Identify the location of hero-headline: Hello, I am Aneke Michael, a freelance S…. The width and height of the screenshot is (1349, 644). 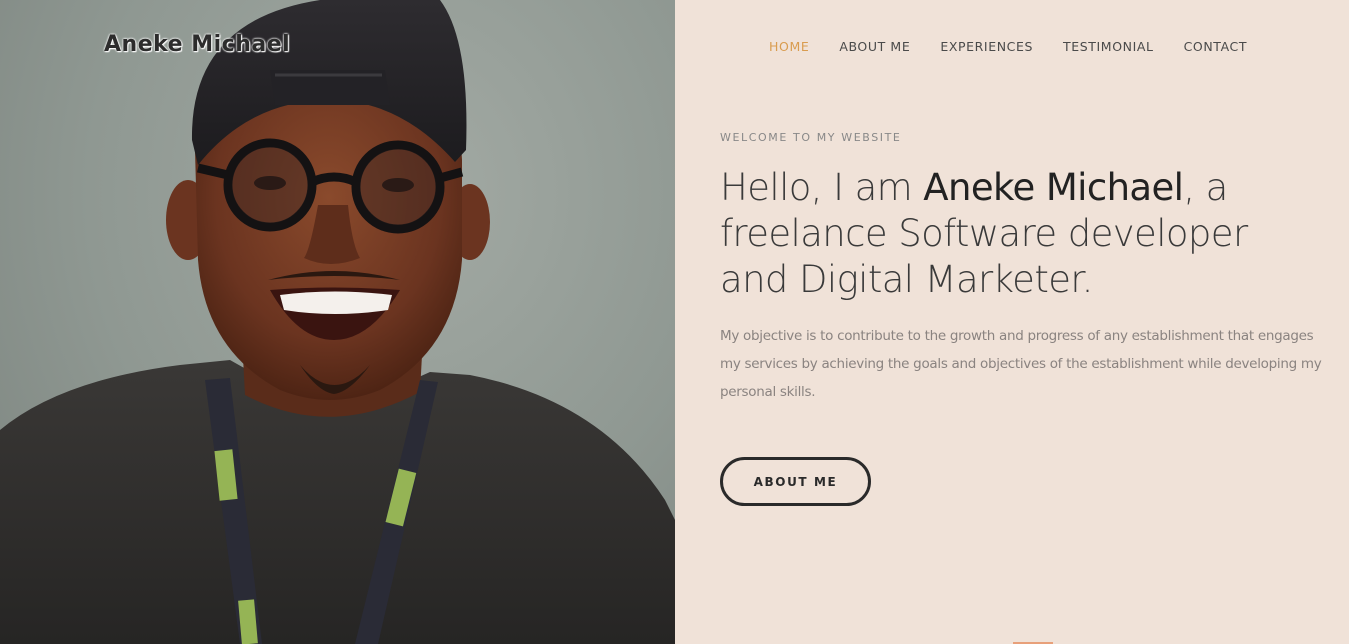
(1020, 234).